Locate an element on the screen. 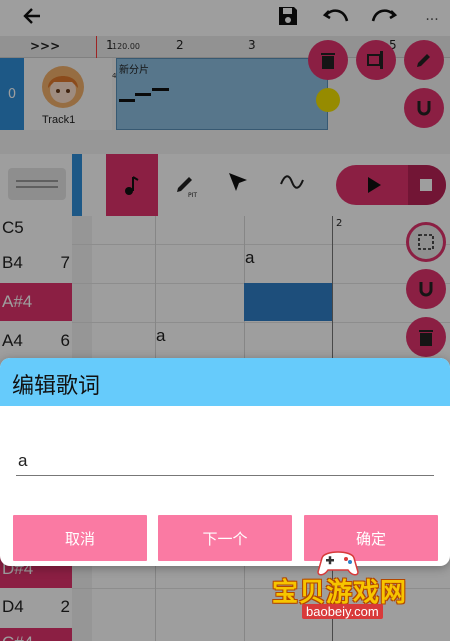 This screenshot has height=641, width=450. dialog-header: 编辑歌词 is located at coordinates (225, 382).